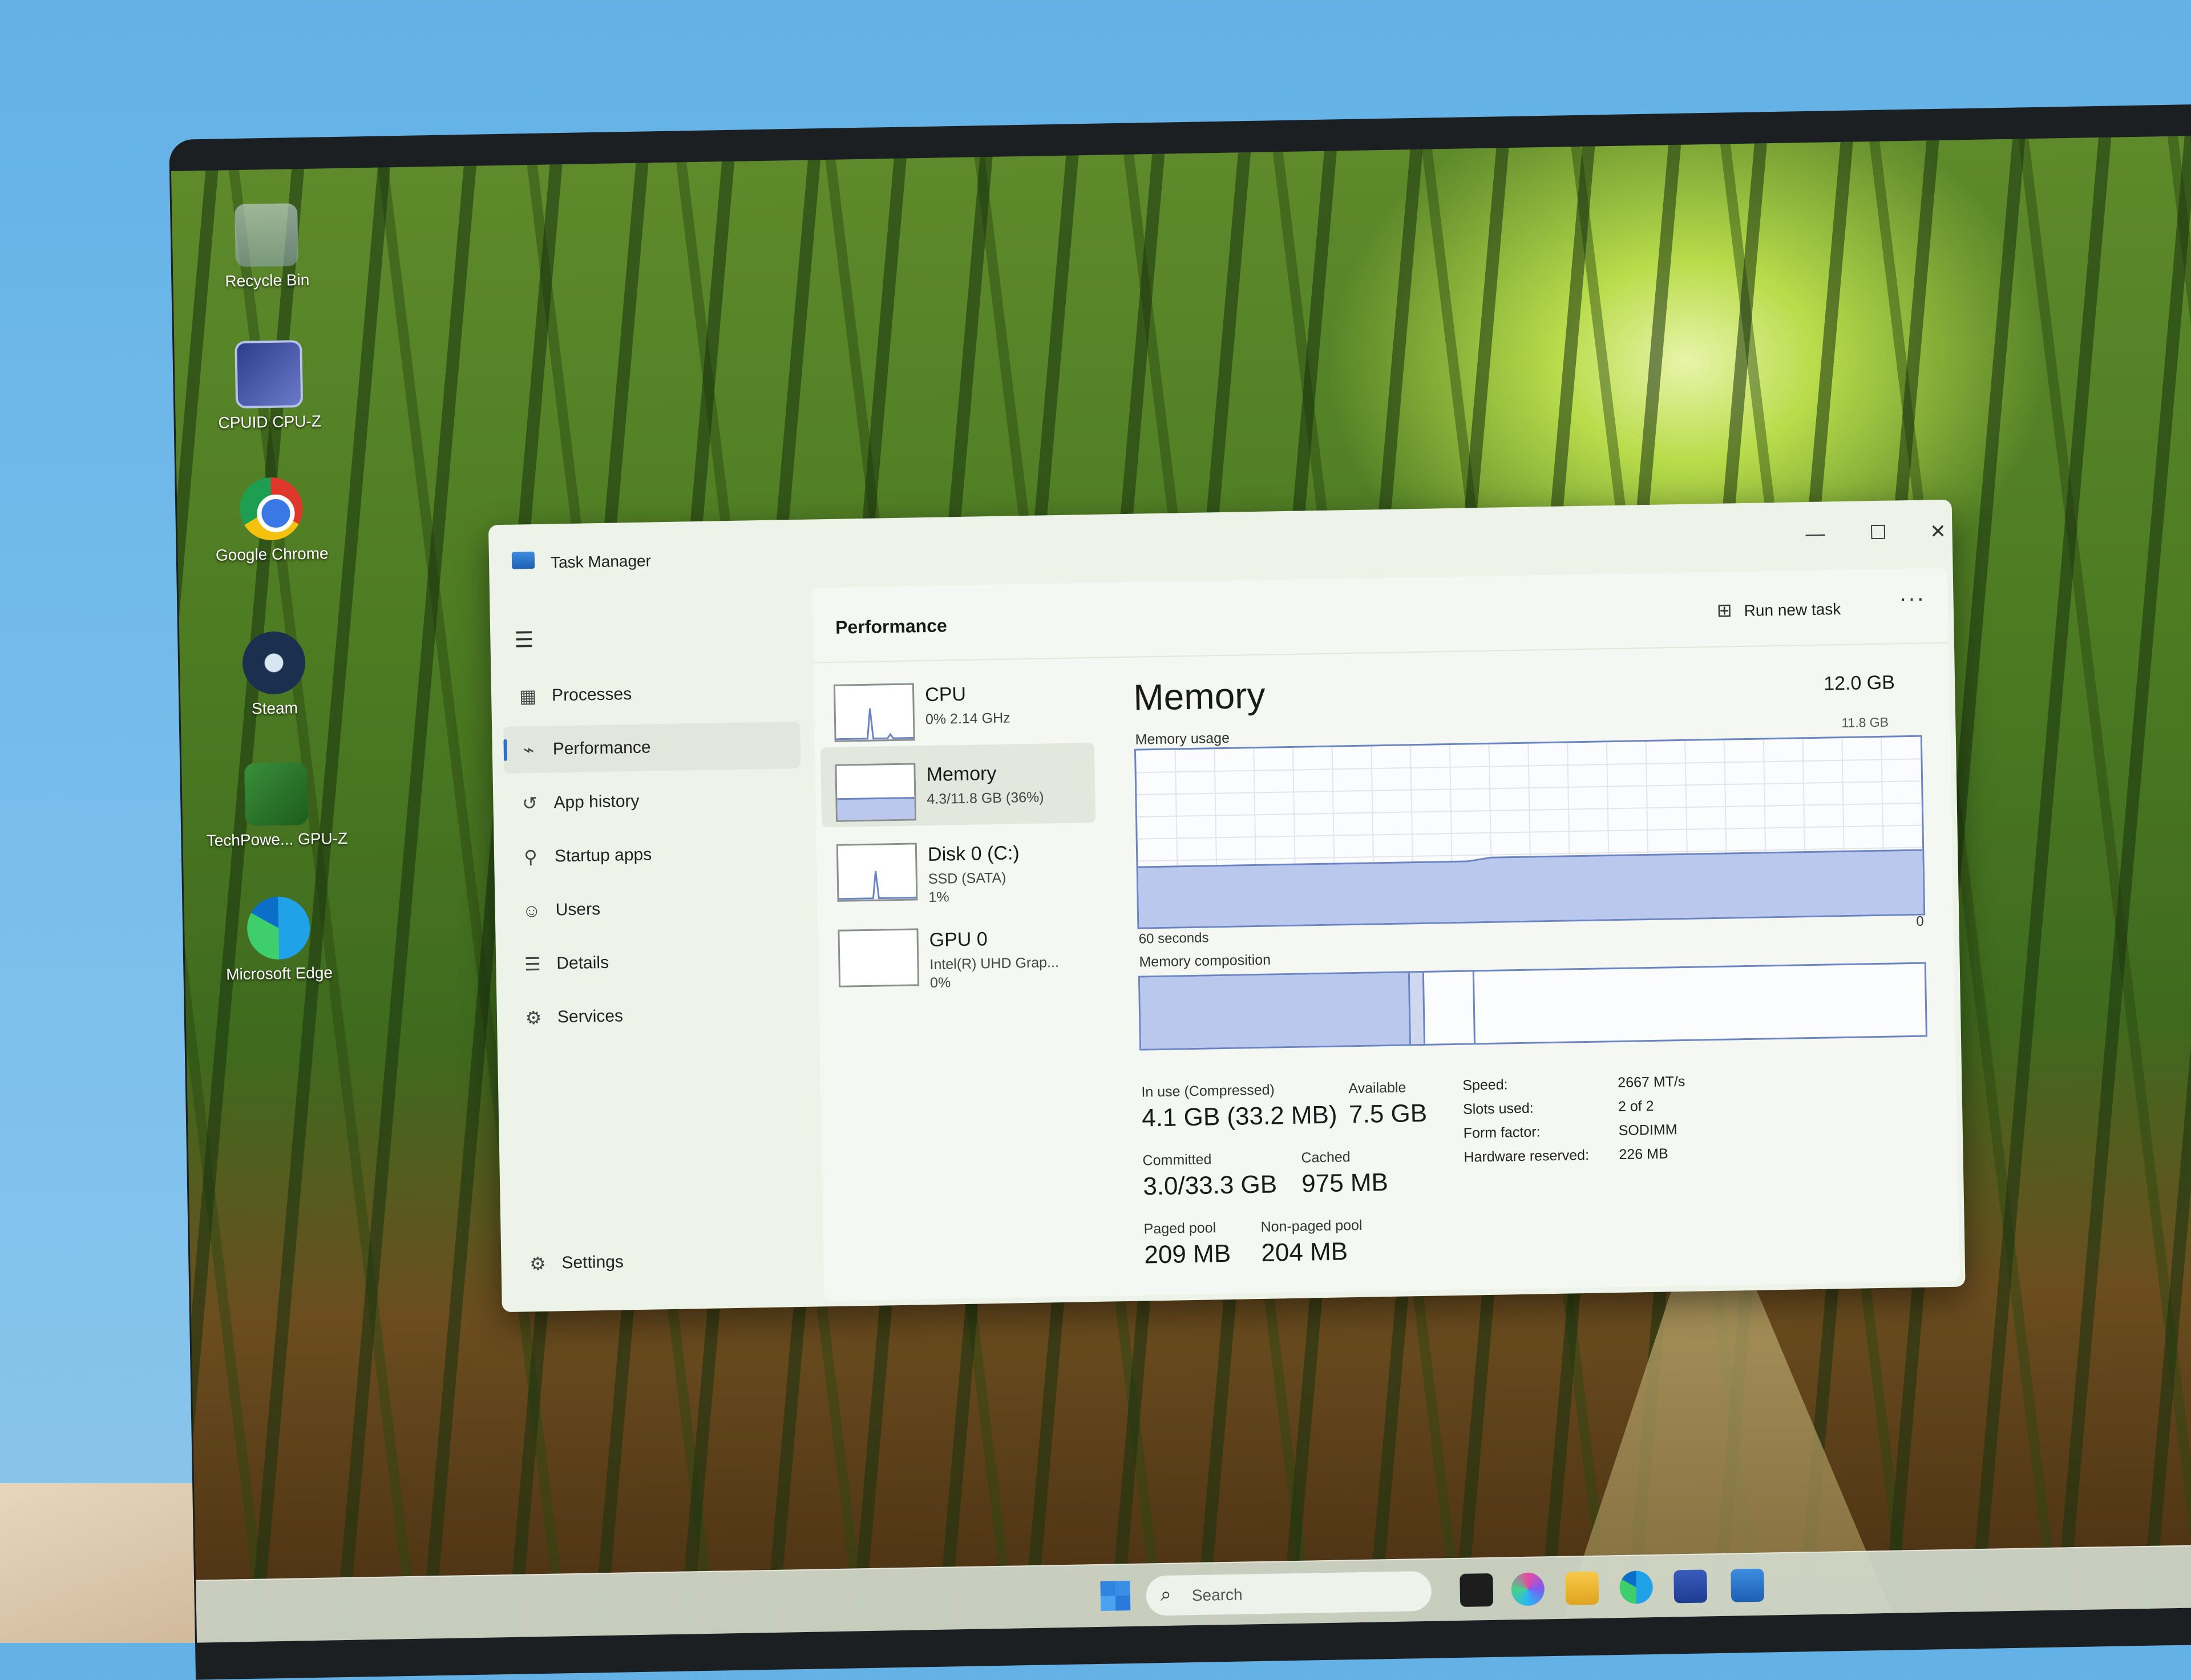 The width and height of the screenshot is (2191, 1680). Describe the element at coordinates (1651, 1082) in the screenshot. I see `spec-speed-value: 2667 MT/s` at that location.